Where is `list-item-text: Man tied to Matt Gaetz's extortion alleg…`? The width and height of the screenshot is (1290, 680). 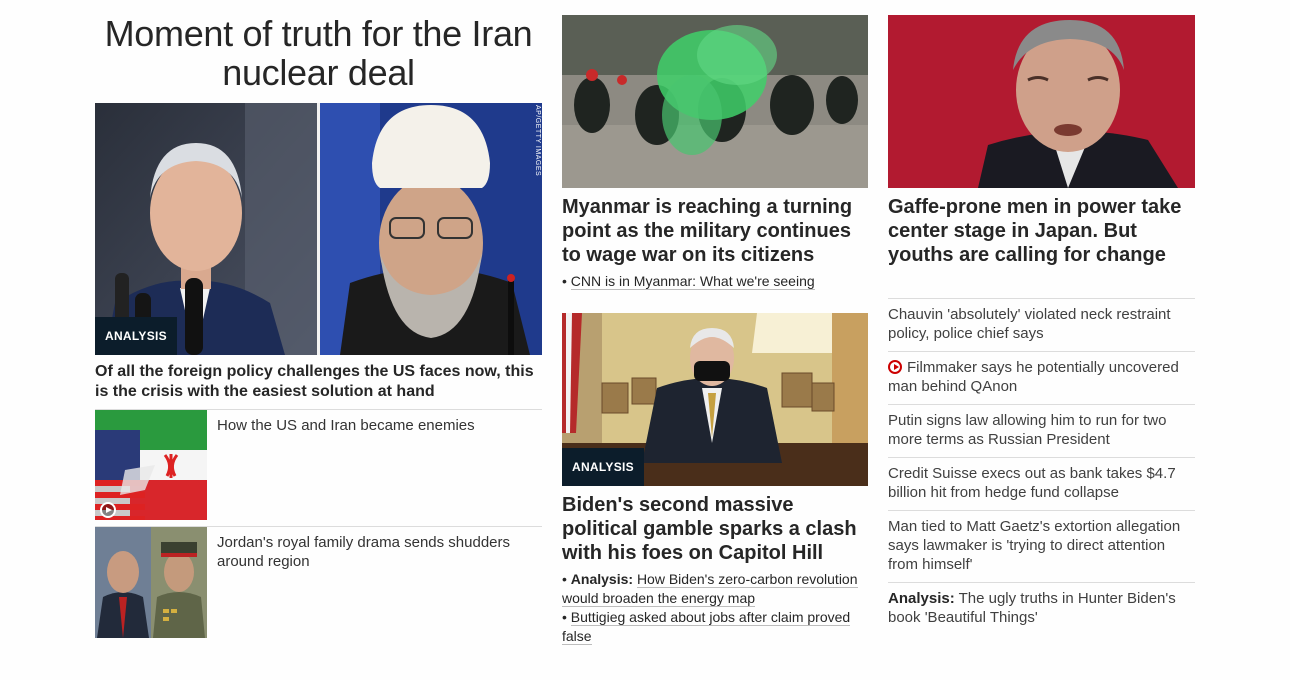 list-item-text: Man tied to Matt Gaetz's extortion alleg… is located at coordinates (1034, 545).